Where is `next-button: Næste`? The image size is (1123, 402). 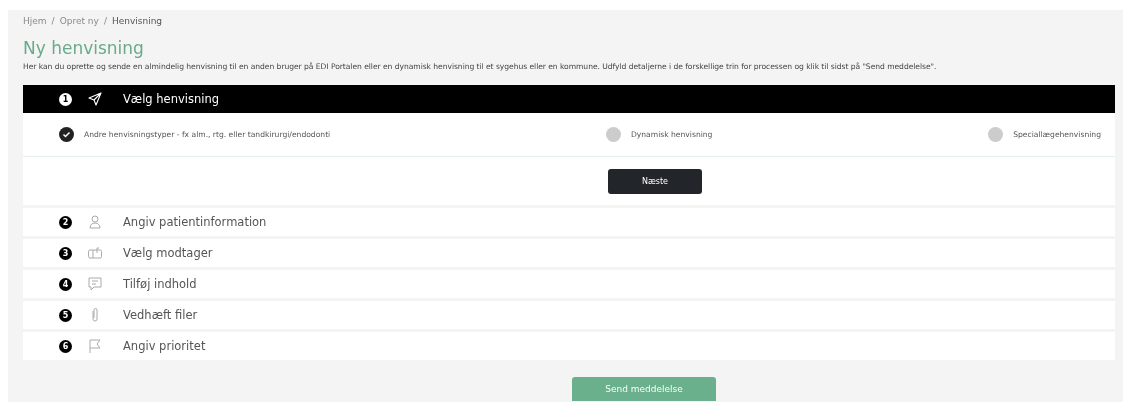 next-button: Næste is located at coordinates (655, 181).